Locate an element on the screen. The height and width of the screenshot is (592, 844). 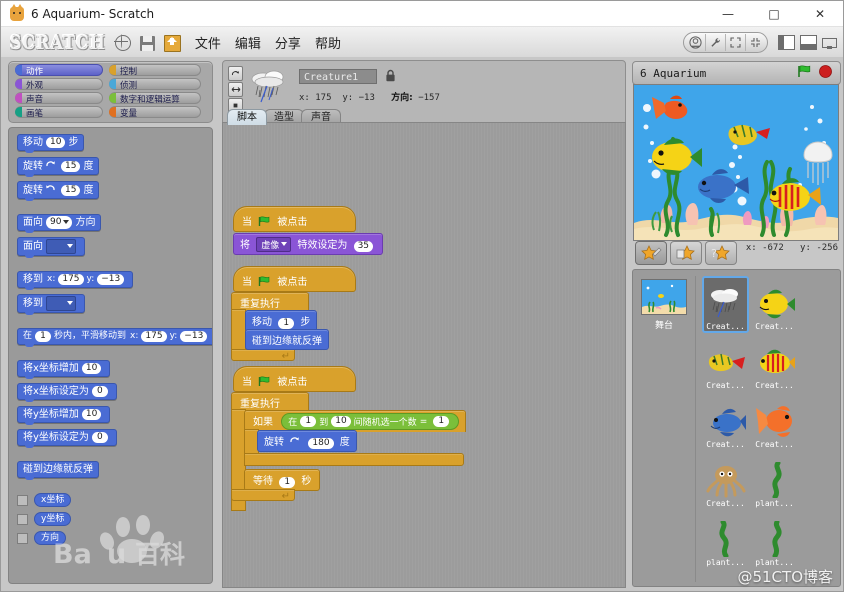
save-icon is located at coordinates (147, 43).